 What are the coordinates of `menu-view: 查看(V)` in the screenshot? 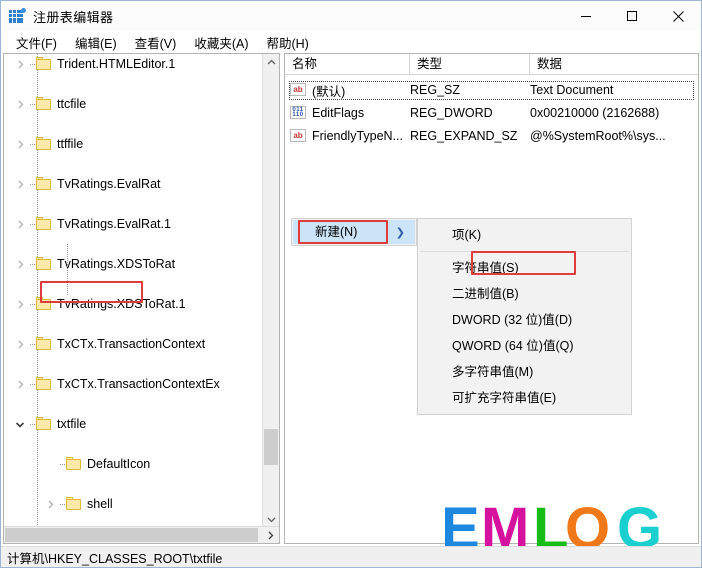 It's located at (156, 42).